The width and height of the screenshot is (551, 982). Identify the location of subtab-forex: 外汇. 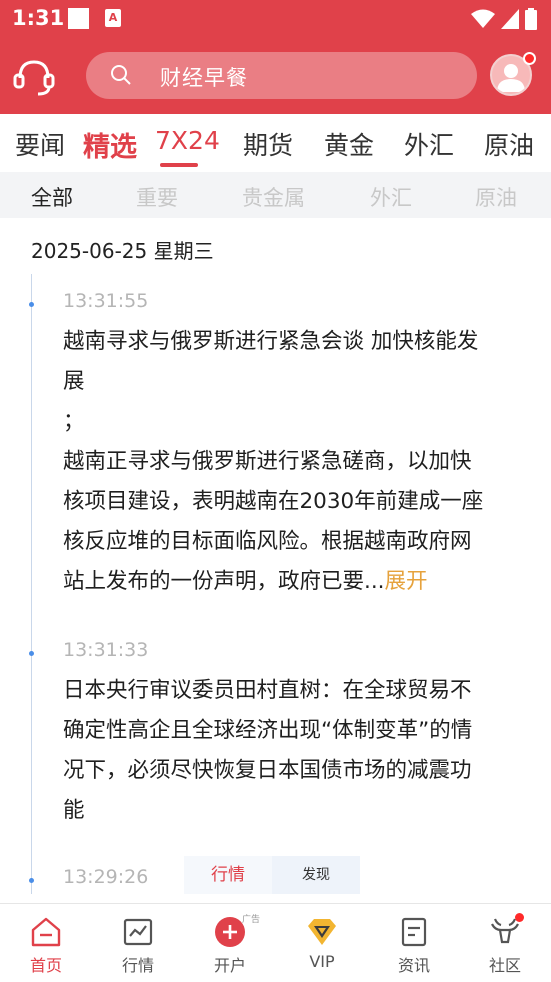
(391, 197).